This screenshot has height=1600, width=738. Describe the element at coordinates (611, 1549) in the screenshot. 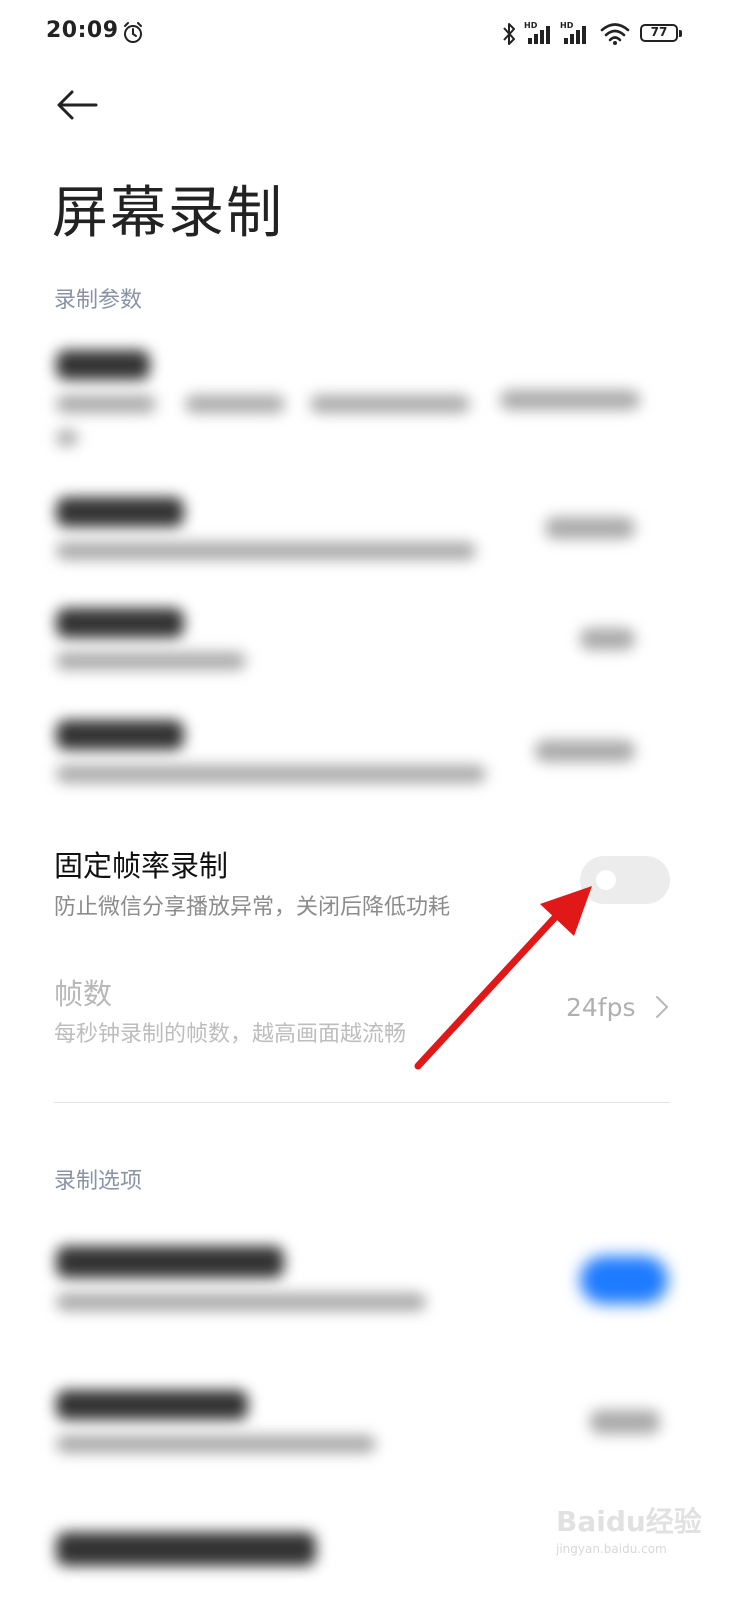

I see `baidu-watermark-url: jingyan.baidu.com` at that location.